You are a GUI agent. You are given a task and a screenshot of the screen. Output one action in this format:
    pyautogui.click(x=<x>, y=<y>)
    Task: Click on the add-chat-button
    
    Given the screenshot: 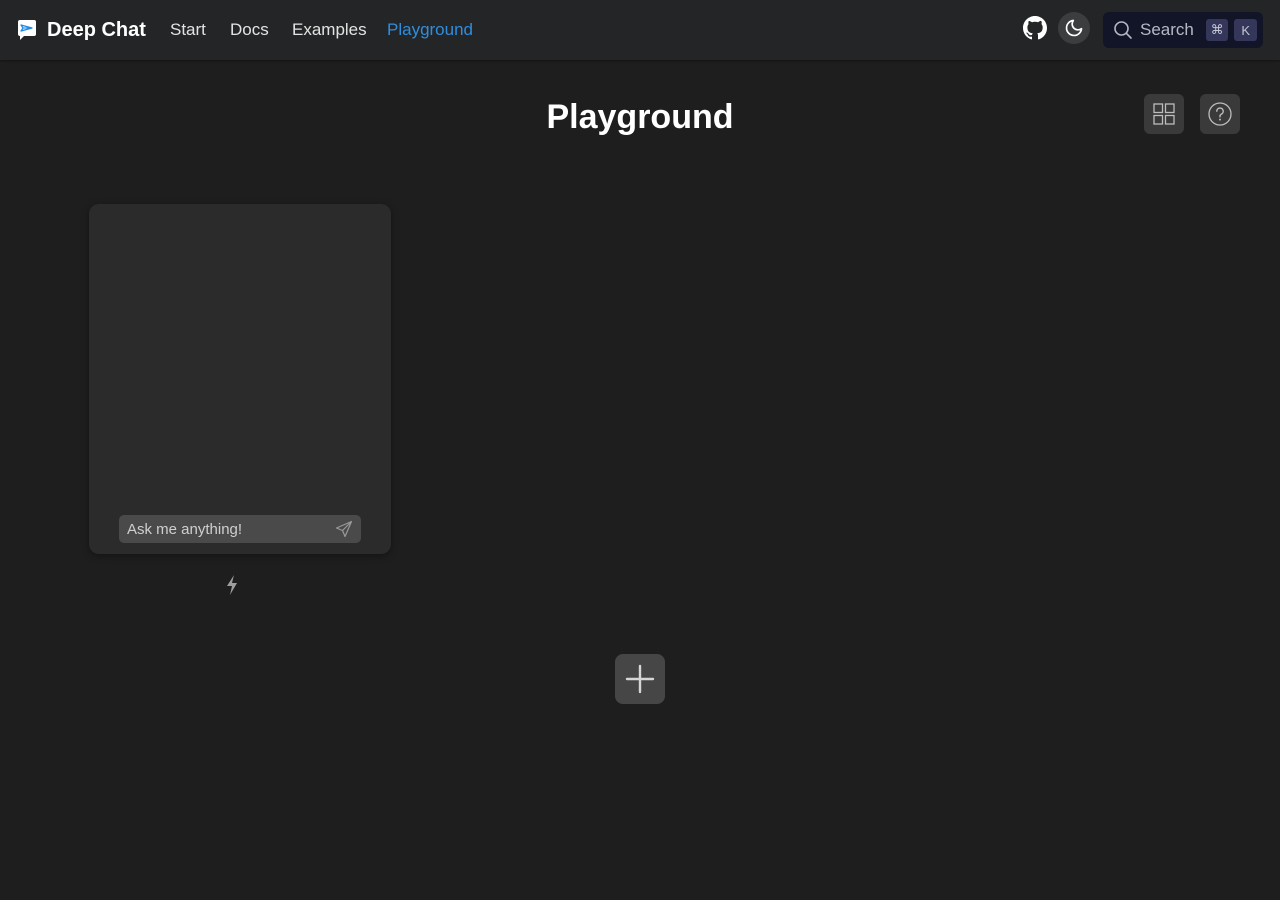 What is the action you would take?
    pyautogui.click(x=640, y=679)
    